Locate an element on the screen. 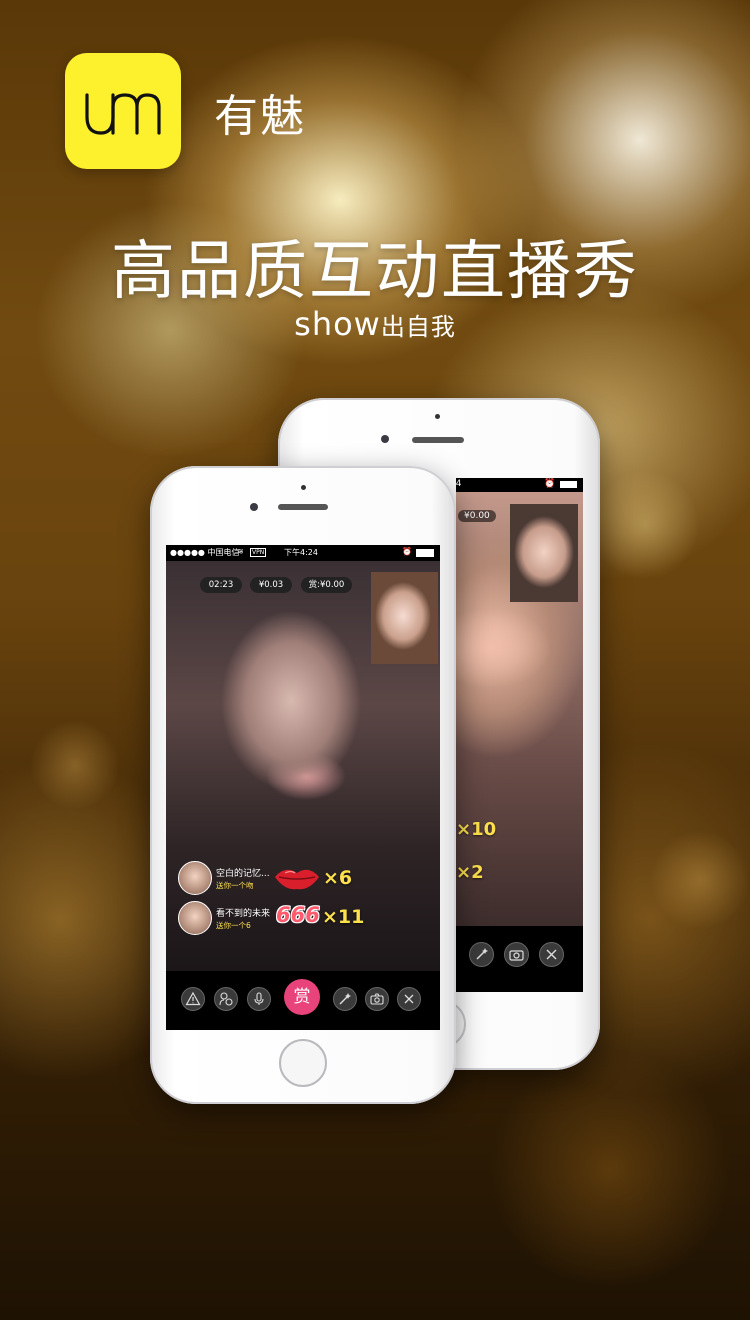 This screenshot has width=750, height=1320. gift-count: ×2 is located at coordinates (470, 872).